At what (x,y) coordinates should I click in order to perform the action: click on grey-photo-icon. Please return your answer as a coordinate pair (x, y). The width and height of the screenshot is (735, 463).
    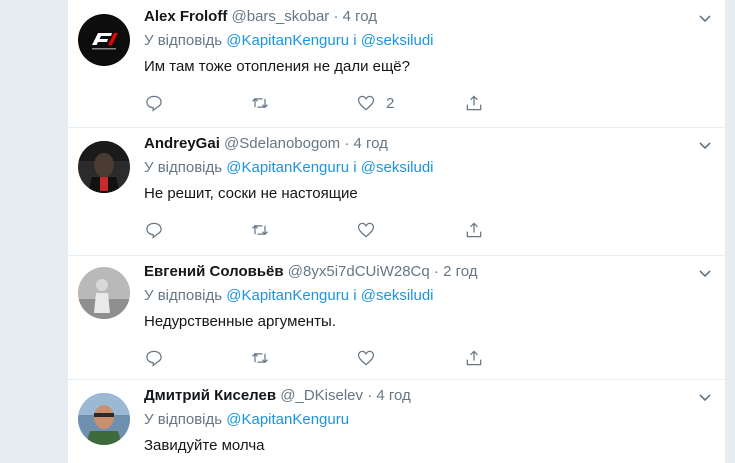
    Looking at the image, I should click on (104, 293).